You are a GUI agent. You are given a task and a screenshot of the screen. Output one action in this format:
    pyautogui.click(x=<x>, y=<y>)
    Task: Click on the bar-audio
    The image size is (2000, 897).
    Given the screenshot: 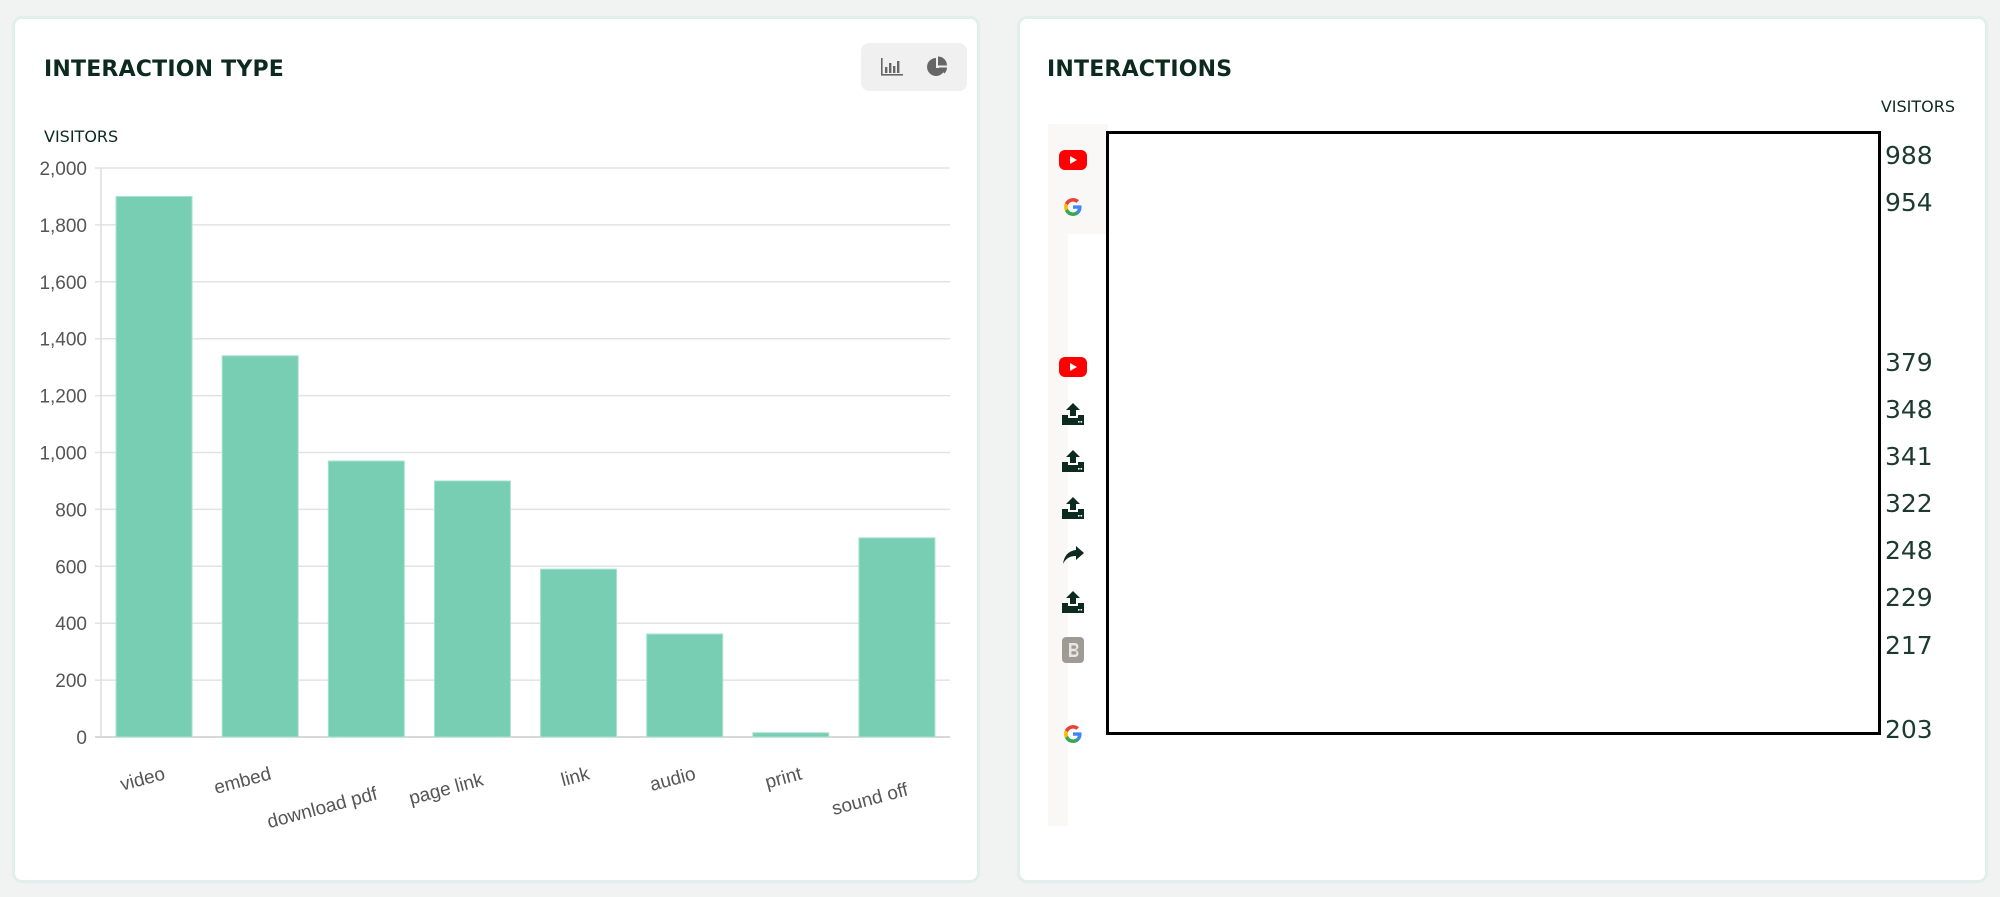 What is the action you would take?
    pyautogui.click(x=685, y=685)
    